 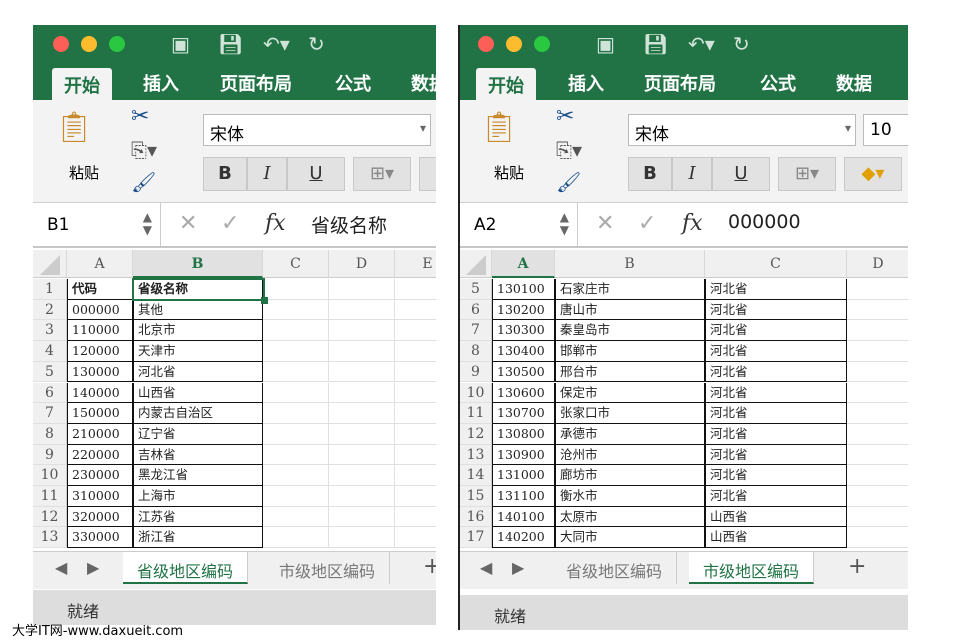 I want to click on column-header: D, so click(x=362, y=264).